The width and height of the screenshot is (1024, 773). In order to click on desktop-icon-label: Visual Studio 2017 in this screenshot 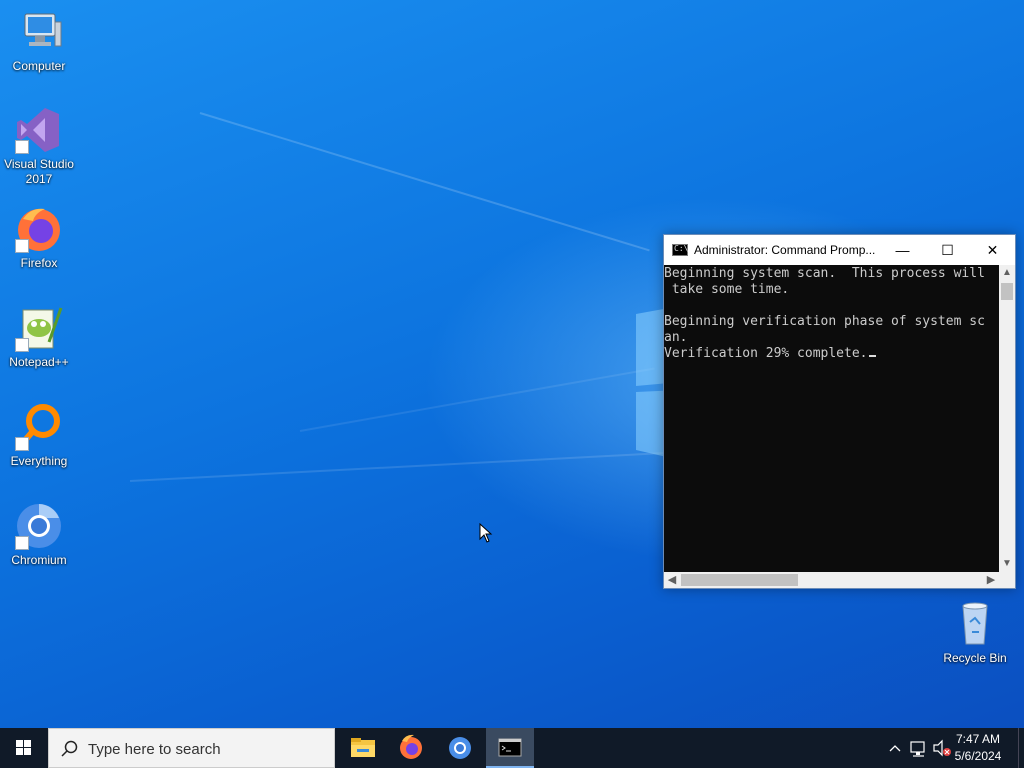, I will do `click(39, 171)`.